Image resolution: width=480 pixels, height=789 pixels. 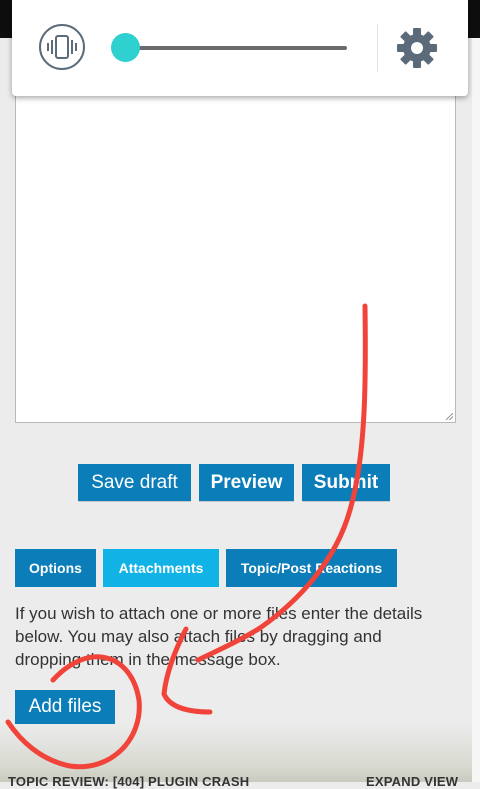 I want to click on tab-topic-post-reactions: Topic/Post Reactions, so click(x=311, y=568).